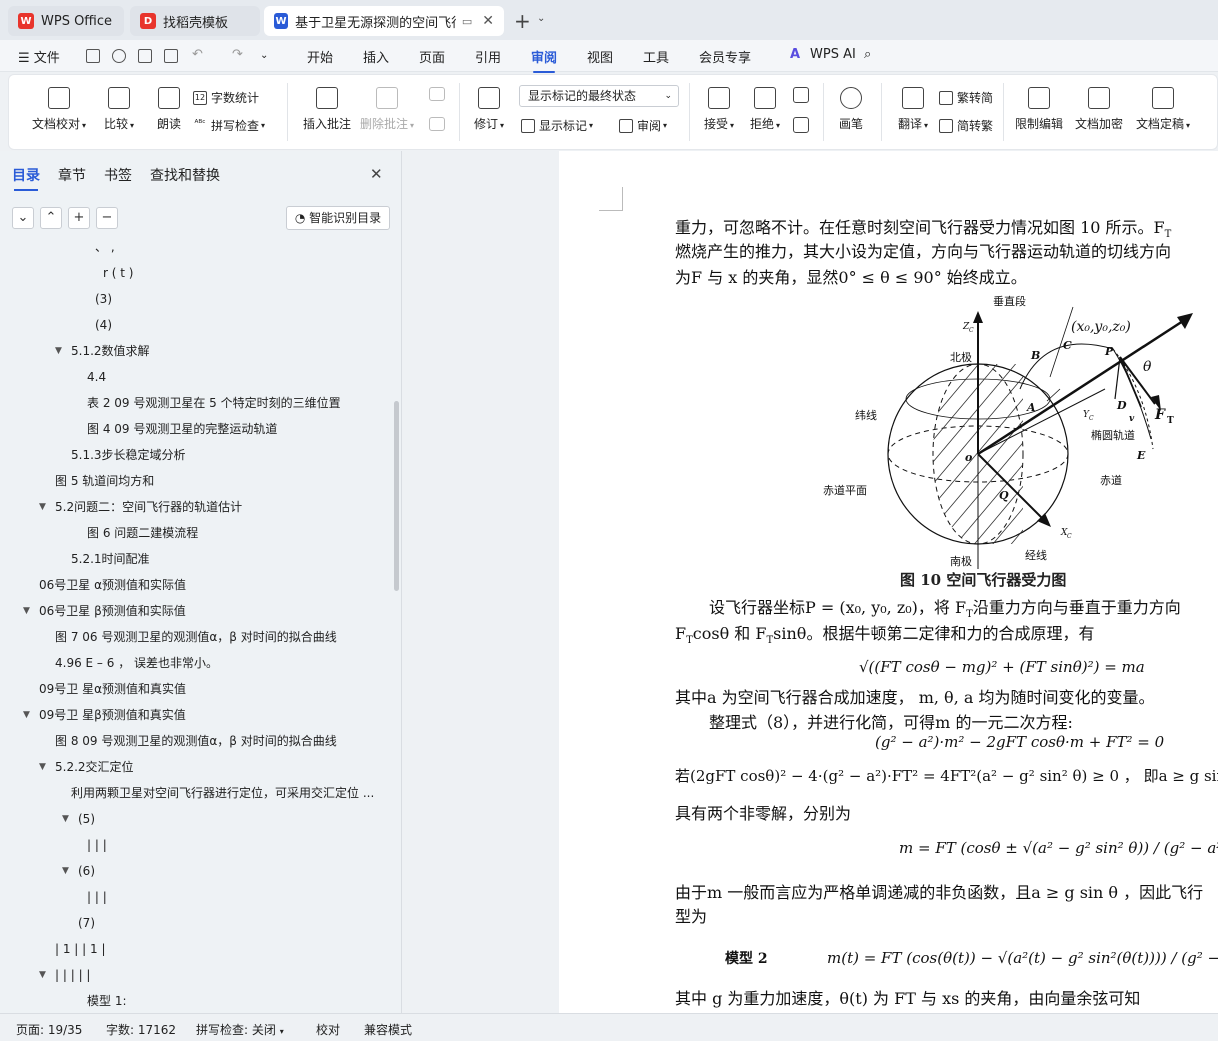 The image size is (1218, 1041). What do you see at coordinates (226, 97) in the screenshot?
I see `word-count-button: 12 字数统计` at bounding box center [226, 97].